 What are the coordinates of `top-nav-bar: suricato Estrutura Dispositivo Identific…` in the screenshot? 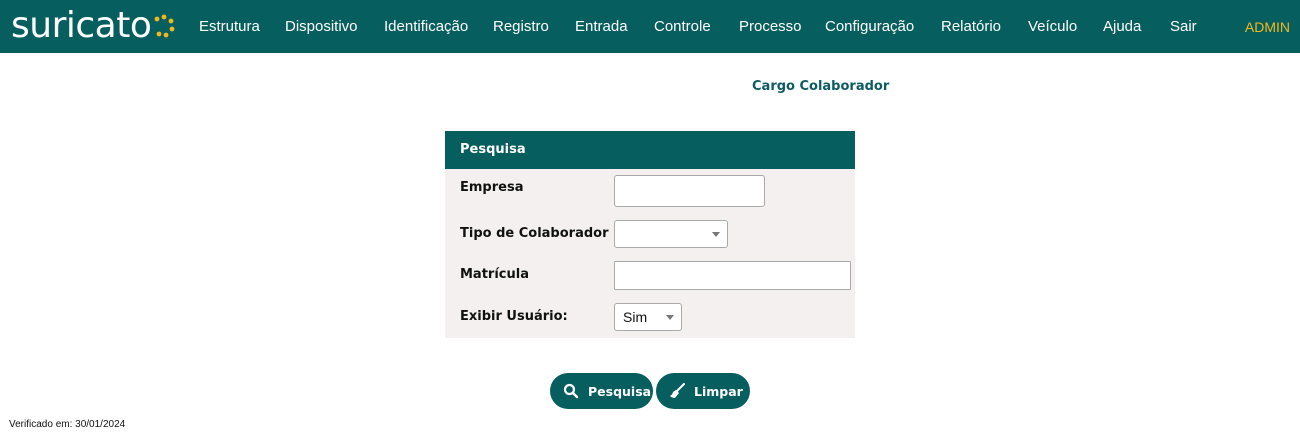 It's located at (650, 26).